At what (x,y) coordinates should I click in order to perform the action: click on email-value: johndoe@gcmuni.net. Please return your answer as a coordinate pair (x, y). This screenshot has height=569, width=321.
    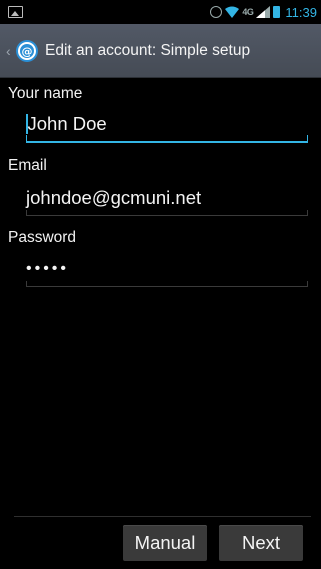
    Looking at the image, I should click on (114, 197).